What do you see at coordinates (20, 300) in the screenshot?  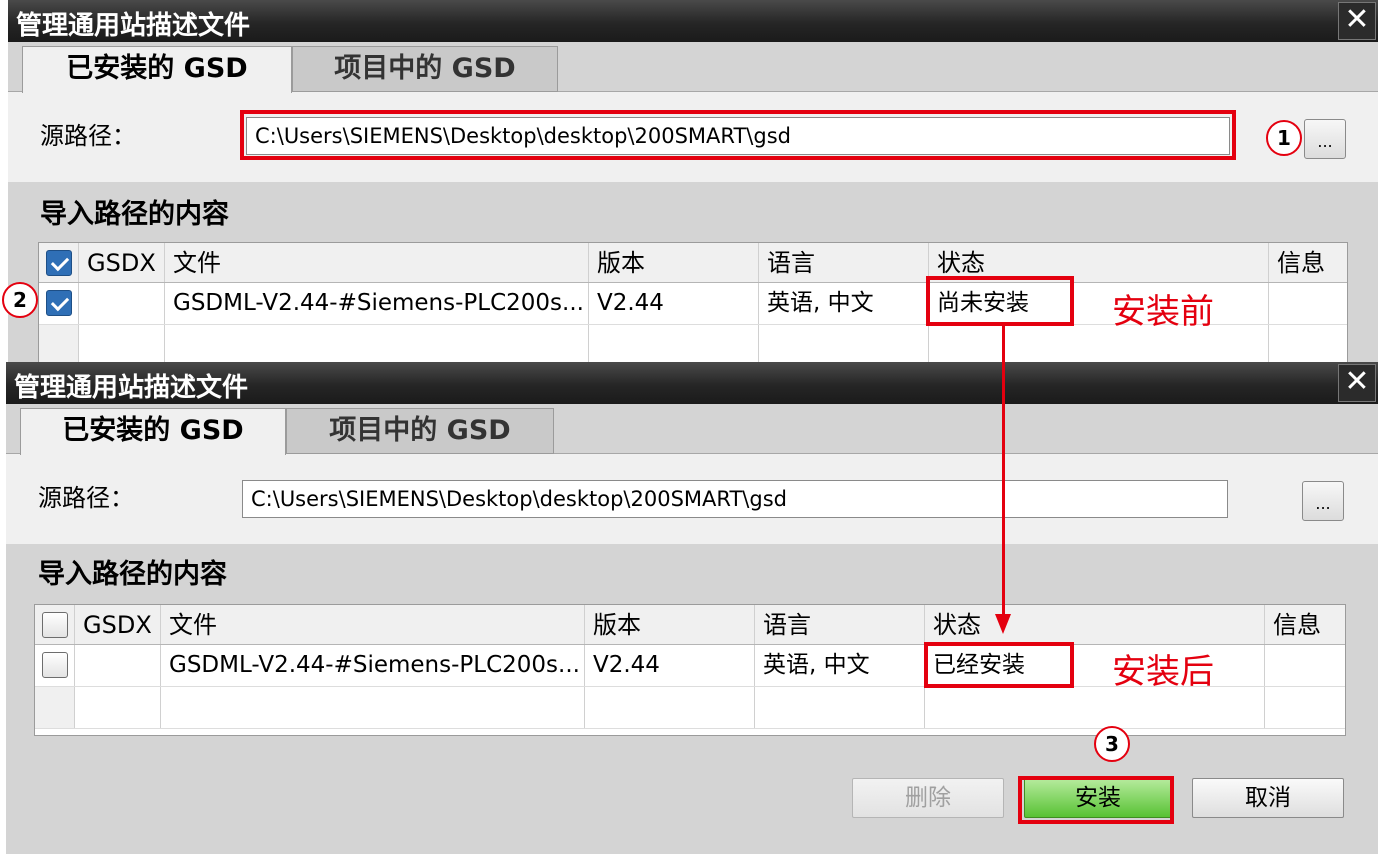 I see `step-marker-2: 2` at bounding box center [20, 300].